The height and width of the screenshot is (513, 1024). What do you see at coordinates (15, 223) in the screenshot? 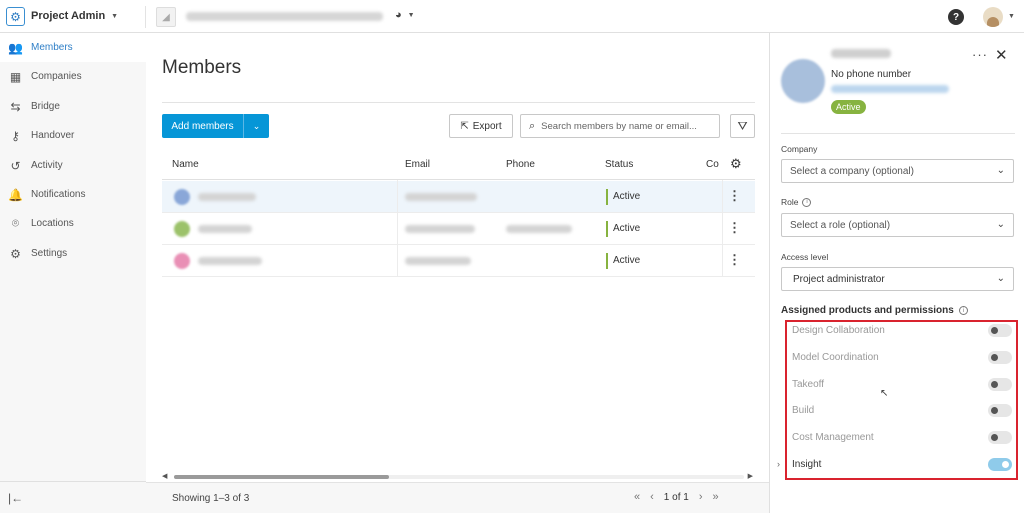
I see `locations-icon: ⌾` at bounding box center [15, 223].